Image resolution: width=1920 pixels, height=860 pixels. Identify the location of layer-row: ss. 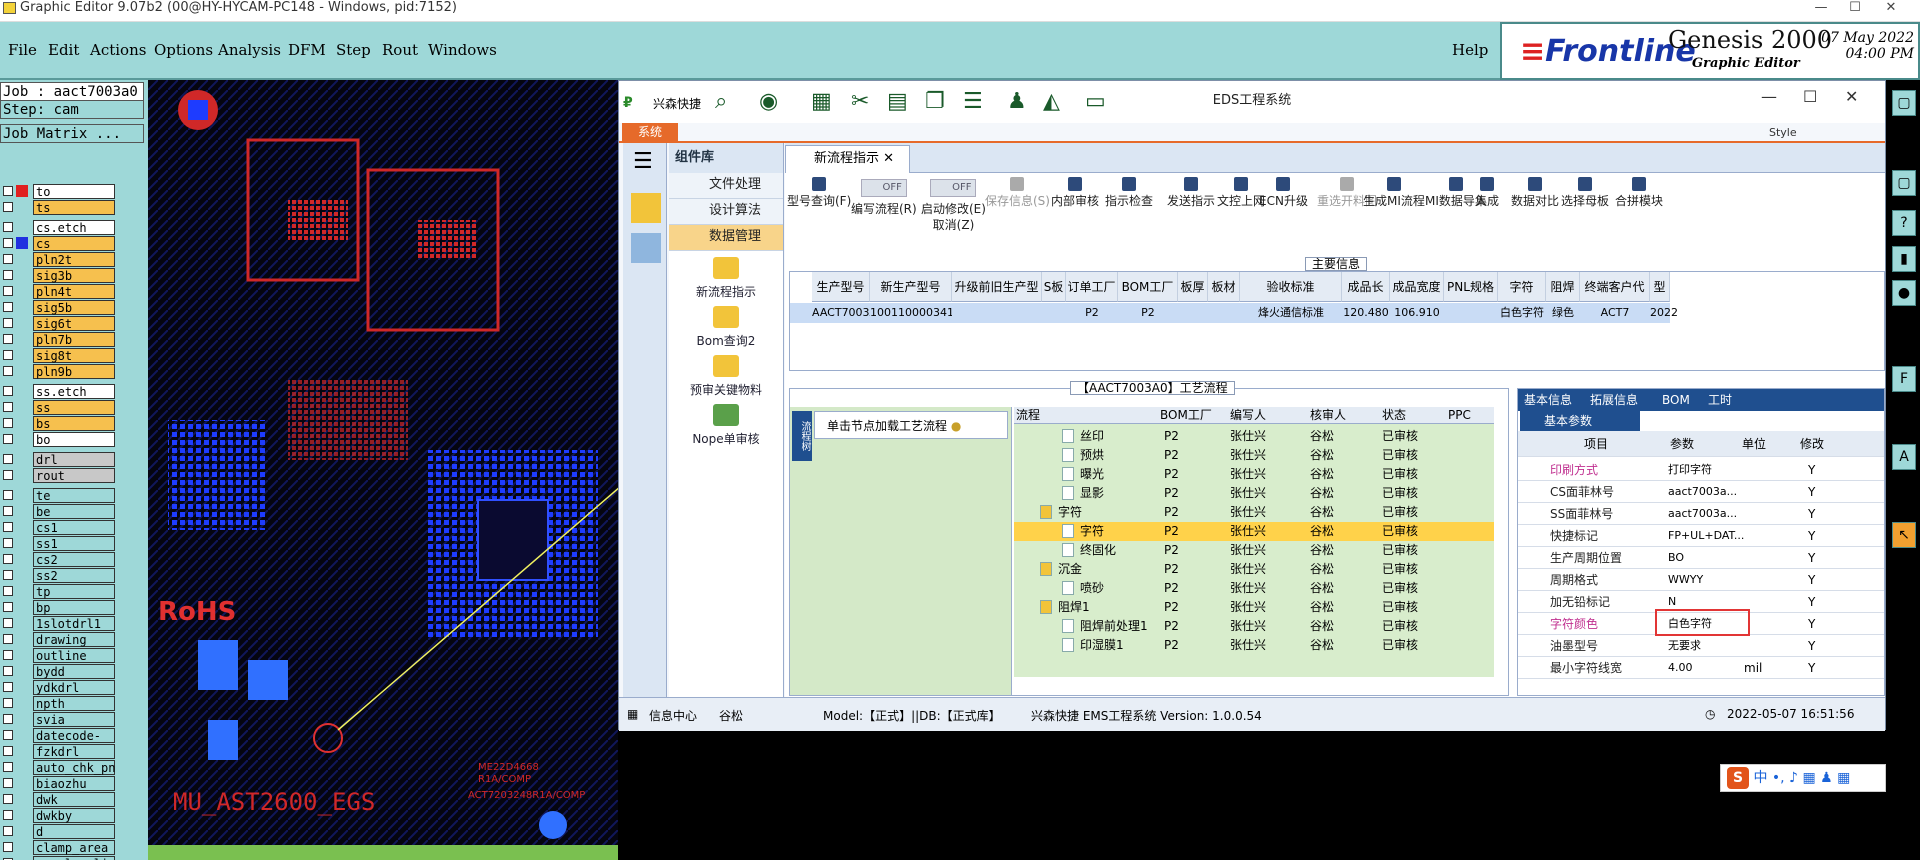
(74, 407).